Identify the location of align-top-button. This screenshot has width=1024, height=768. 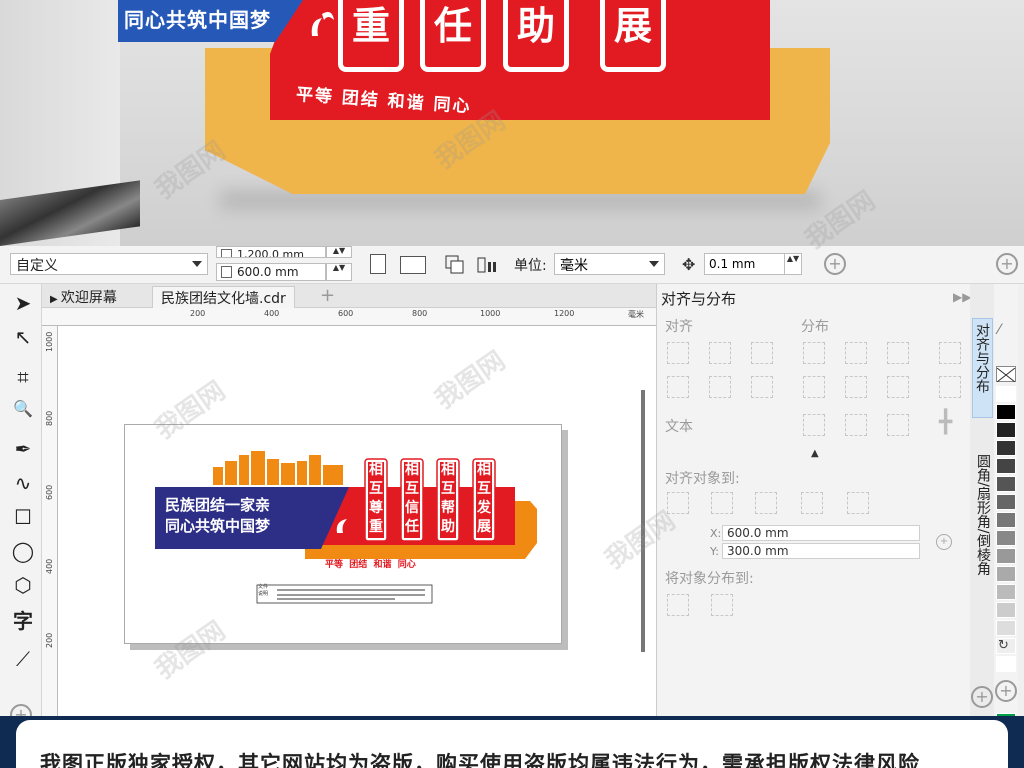
(678, 387).